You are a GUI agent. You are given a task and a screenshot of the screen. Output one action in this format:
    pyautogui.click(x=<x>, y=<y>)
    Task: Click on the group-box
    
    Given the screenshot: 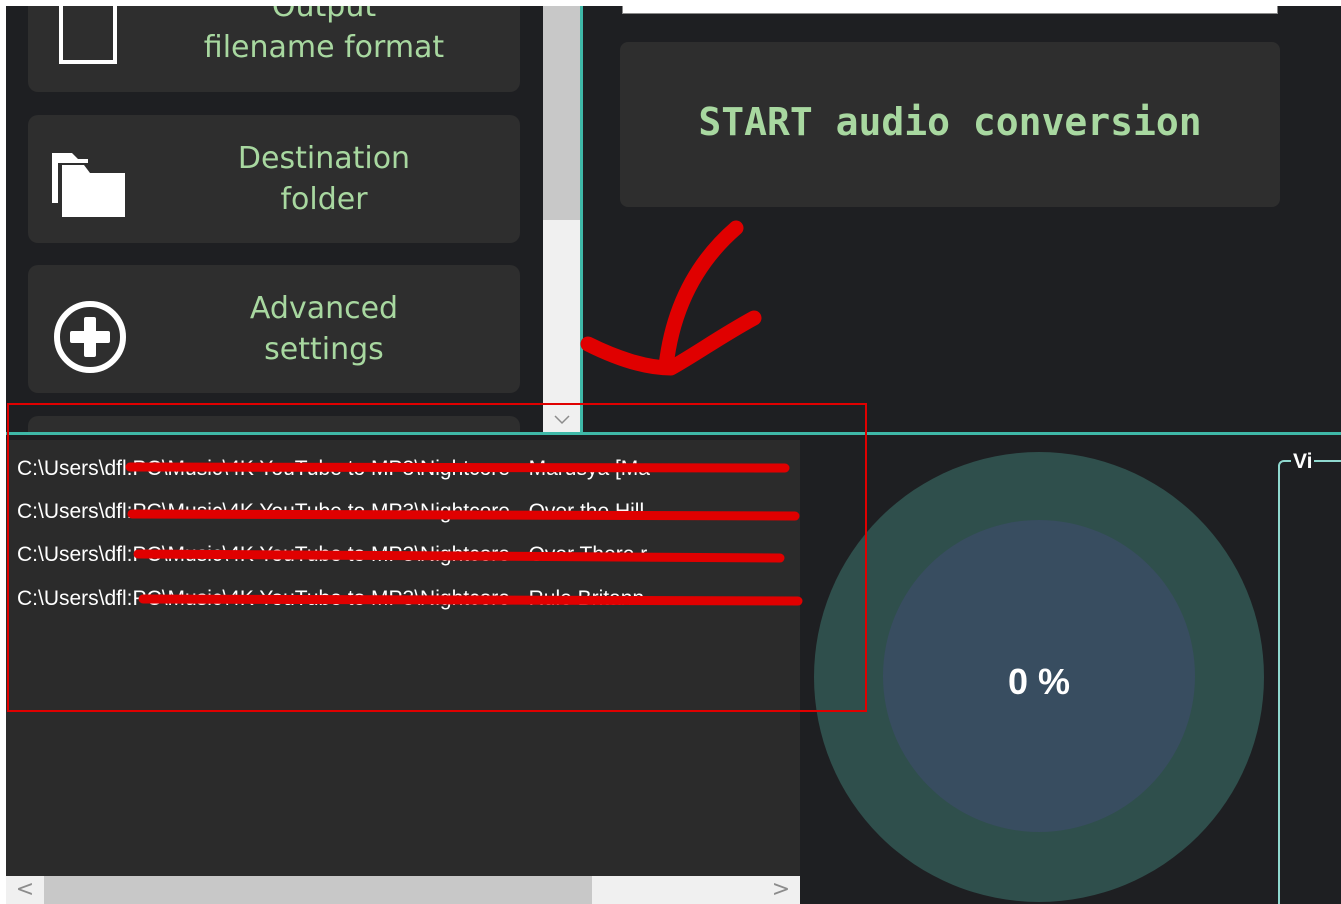 What is the action you would take?
    pyautogui.click(x=1309, y=682)
    